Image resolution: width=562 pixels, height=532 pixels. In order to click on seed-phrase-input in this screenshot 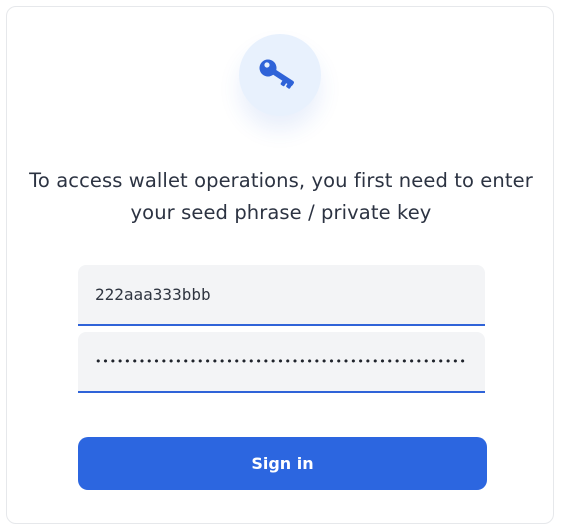, I will do `click(281, 294)`.